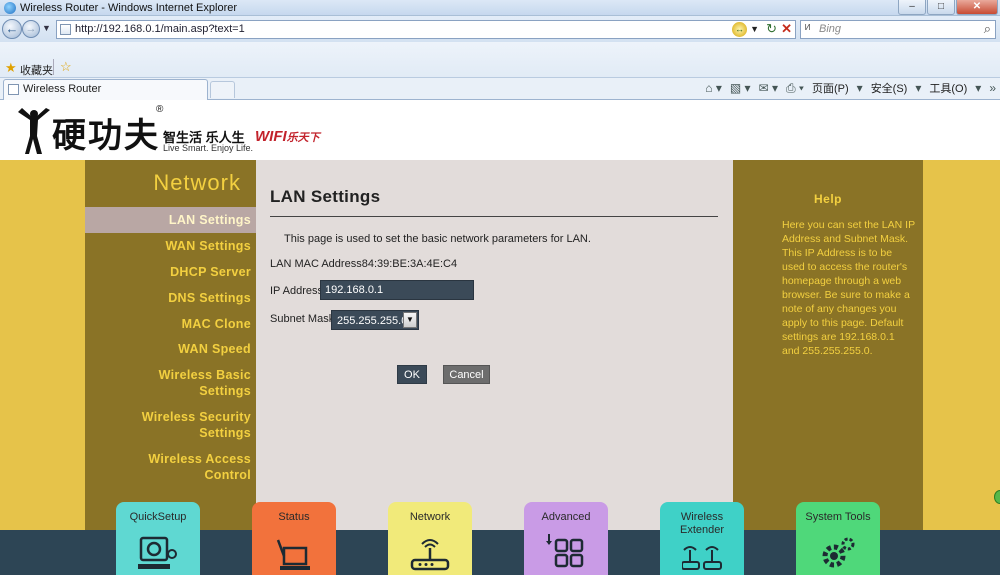 Image resolution: width=1000 pixels, height=575 pixels. Describe the element at coordinates (302, 319) in the screenshot. I see `subnet-mask-label: Subnet Mask` at that location.